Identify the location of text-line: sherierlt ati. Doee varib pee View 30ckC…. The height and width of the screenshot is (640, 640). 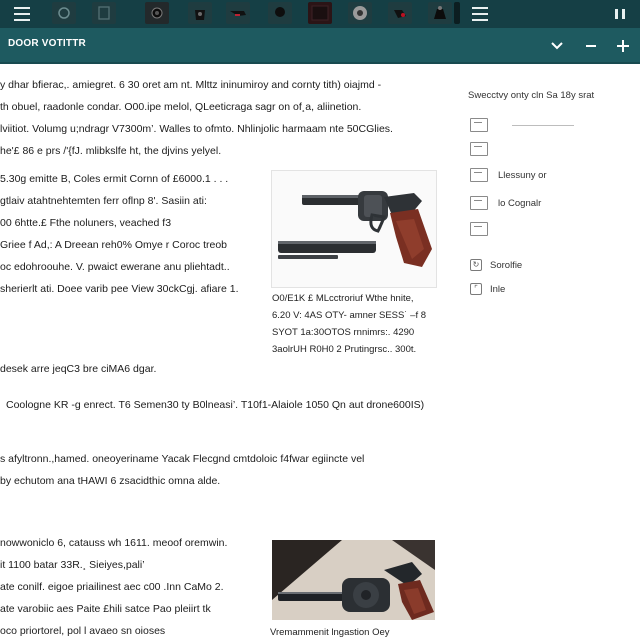
(119, 289).